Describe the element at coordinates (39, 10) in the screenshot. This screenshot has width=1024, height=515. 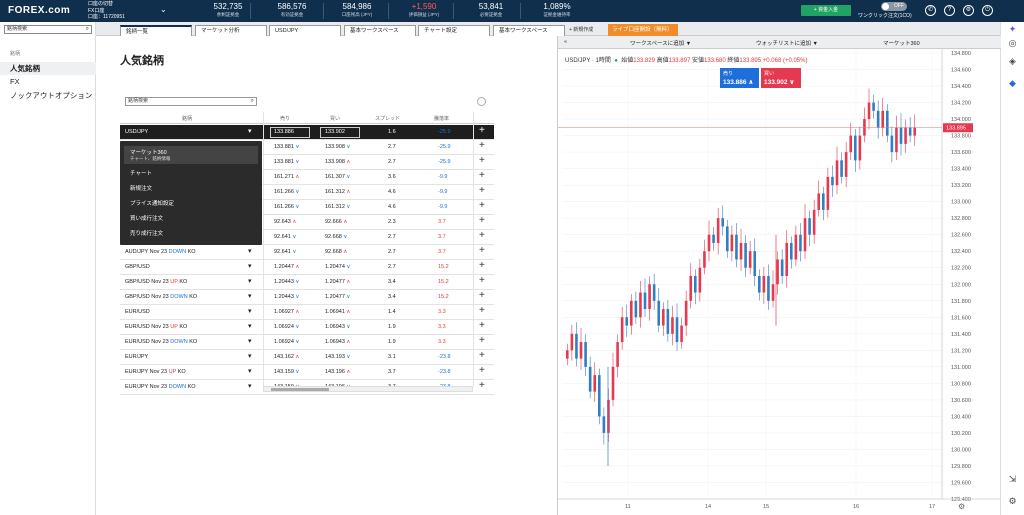
I see `forex-logo: FOREX.com` at that location.